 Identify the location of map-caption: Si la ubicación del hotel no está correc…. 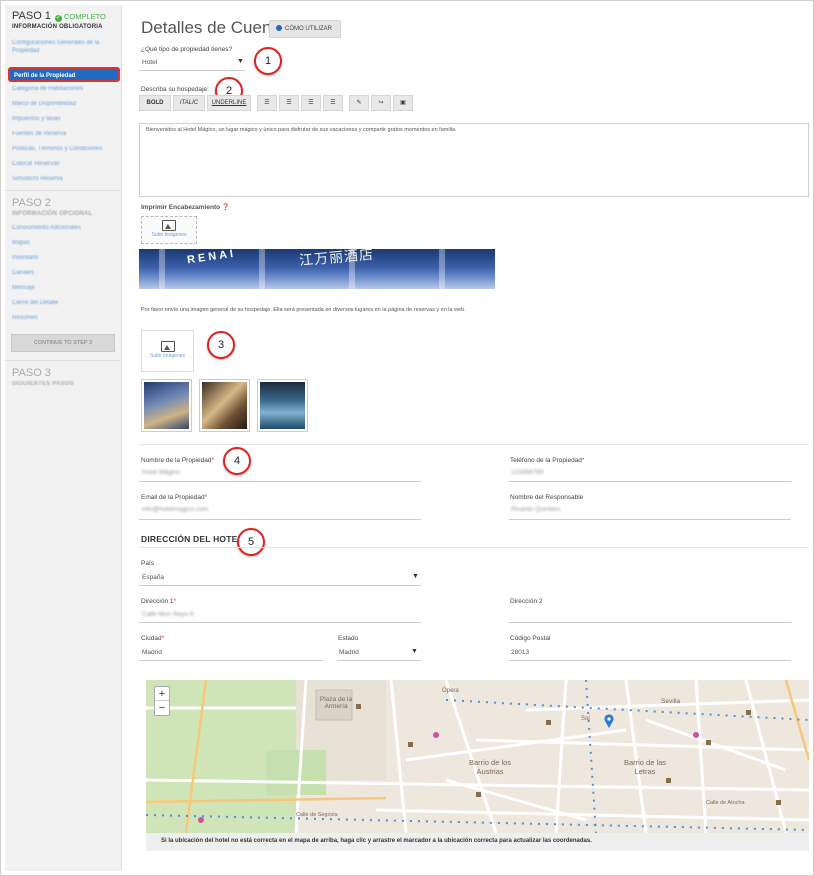
(477, 842).